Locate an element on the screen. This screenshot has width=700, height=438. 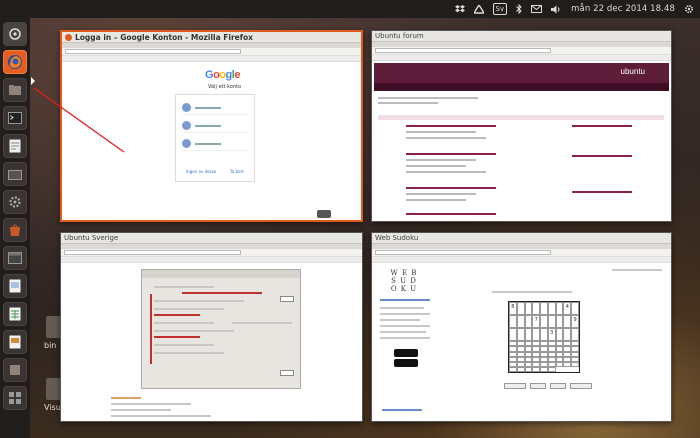
annotation-arrow is located at coordinates (79, 120).